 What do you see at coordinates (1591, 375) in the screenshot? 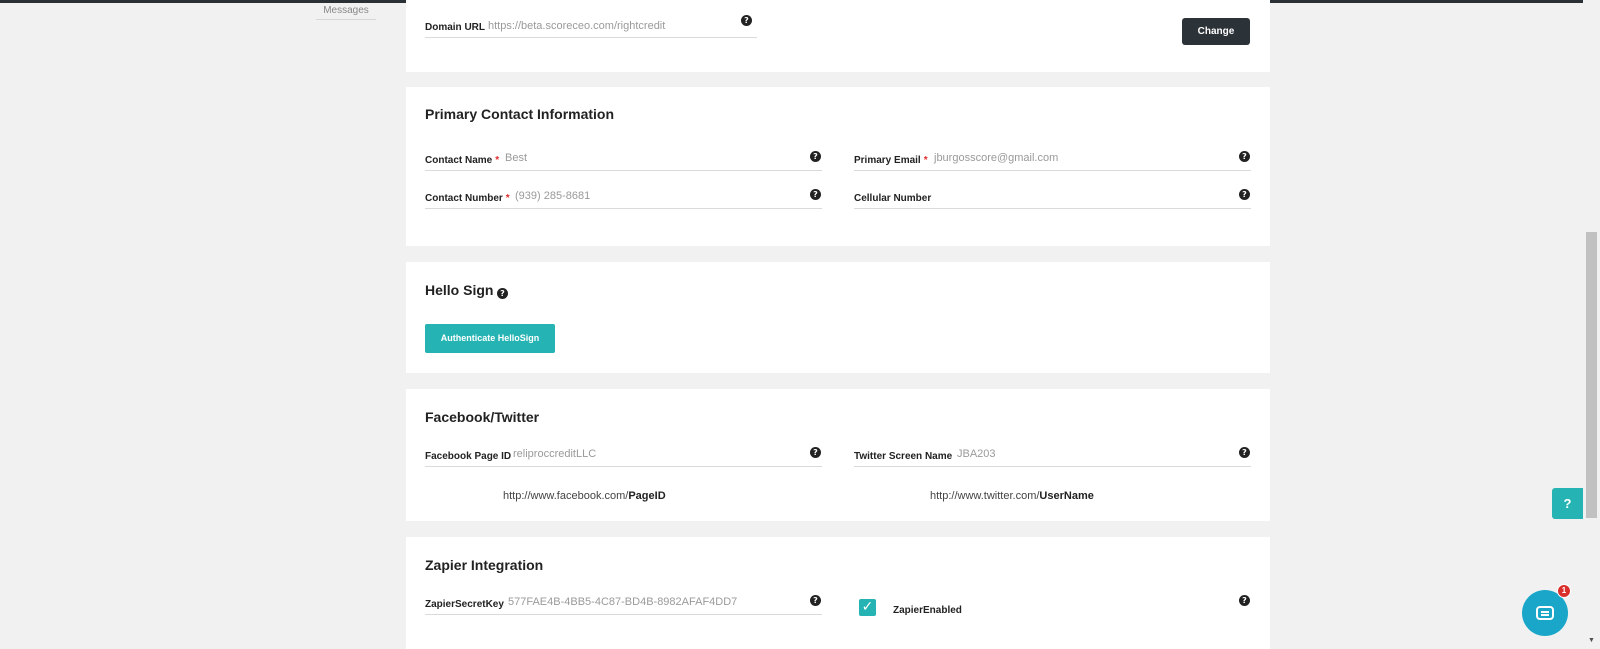
I see `scrollbar-thumb` at bounding box center [1591, 375].